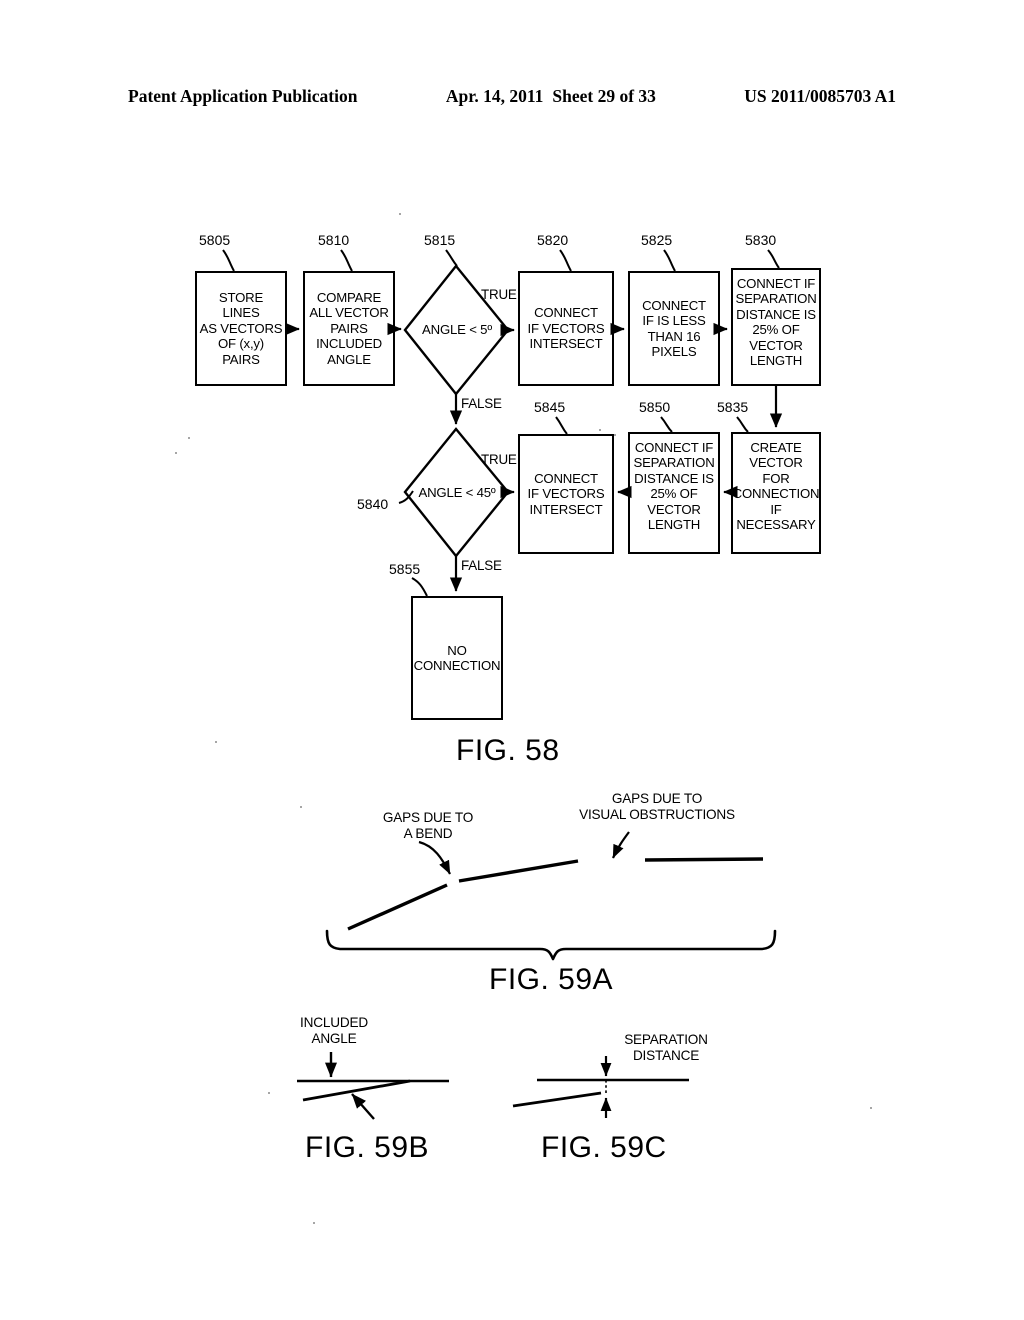 This screenshot has width=1024, height=1320. Describe the element at coordinates (481, 565) in the screenshot. I see `edge-label-false-5840: FALSE` at that location.